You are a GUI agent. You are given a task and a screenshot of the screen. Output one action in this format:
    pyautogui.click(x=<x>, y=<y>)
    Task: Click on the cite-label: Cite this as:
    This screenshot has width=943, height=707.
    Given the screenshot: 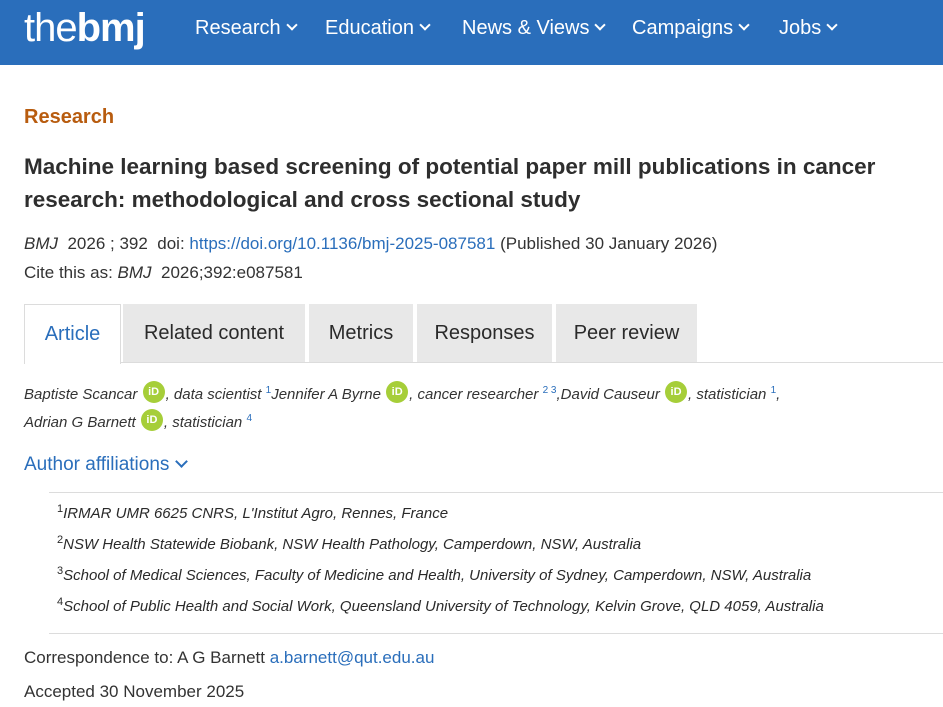 What is the action you would take?
    pyautogui.click(x=68, y=272)
    